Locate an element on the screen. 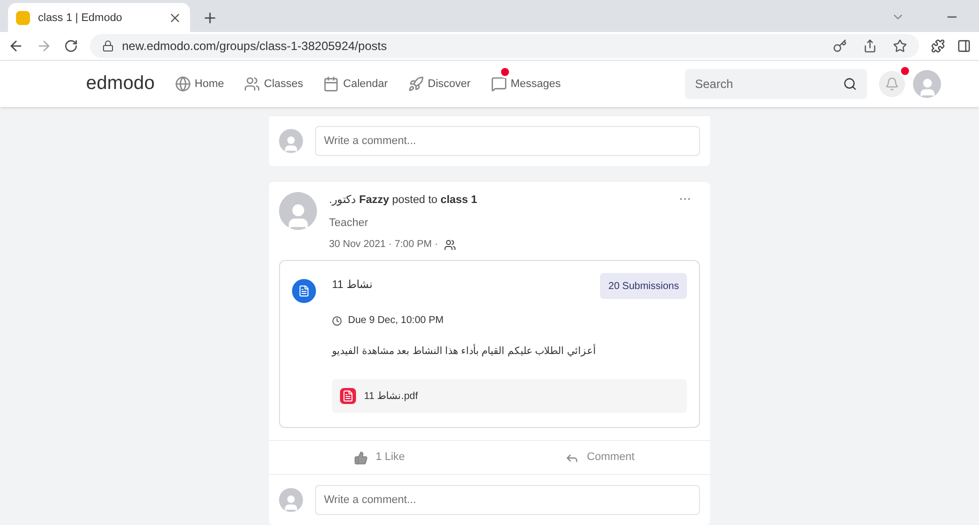  assignment-icon is located at coordinates (304, 291).